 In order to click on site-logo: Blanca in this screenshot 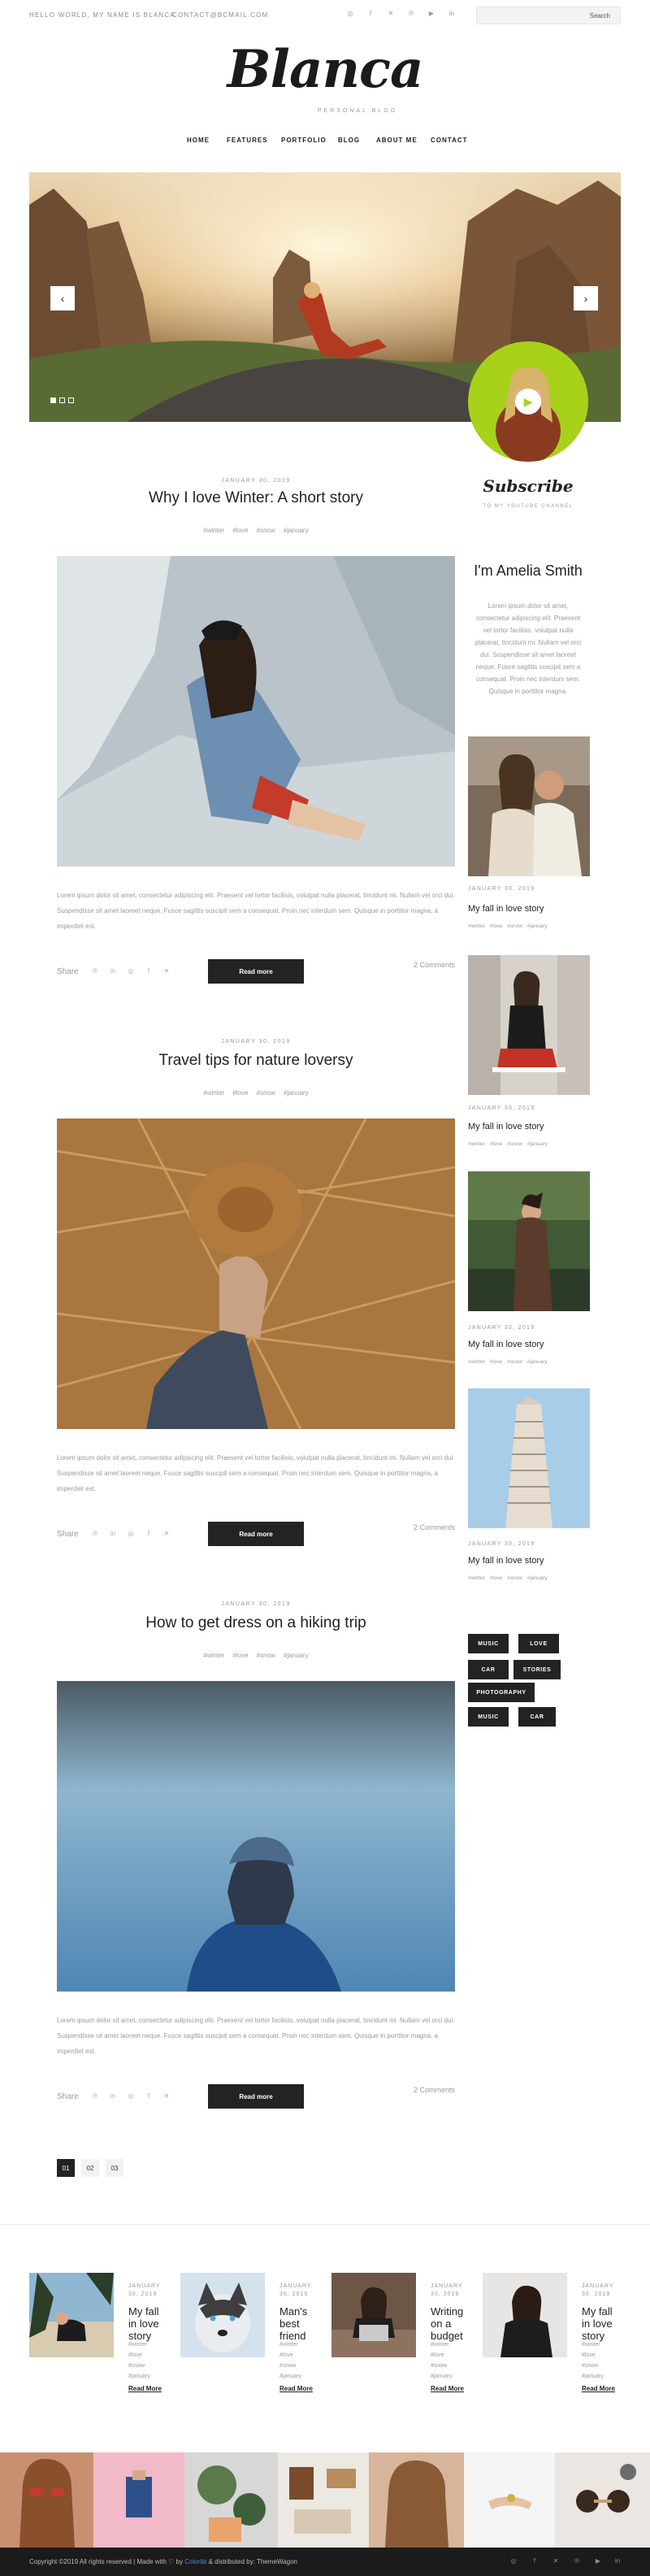, I will do `click(325, 69)`.